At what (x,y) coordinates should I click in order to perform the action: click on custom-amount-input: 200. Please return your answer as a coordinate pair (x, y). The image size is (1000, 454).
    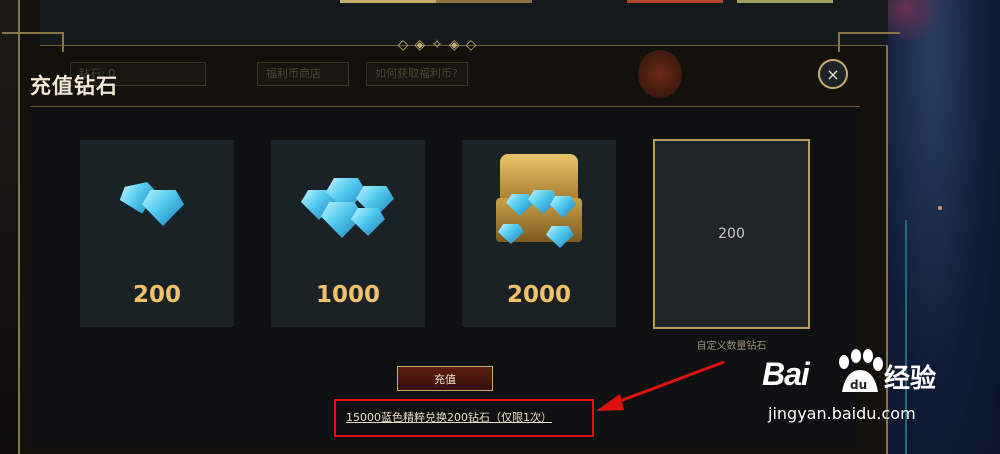
    Looking at the image, I should click on (731, 234).